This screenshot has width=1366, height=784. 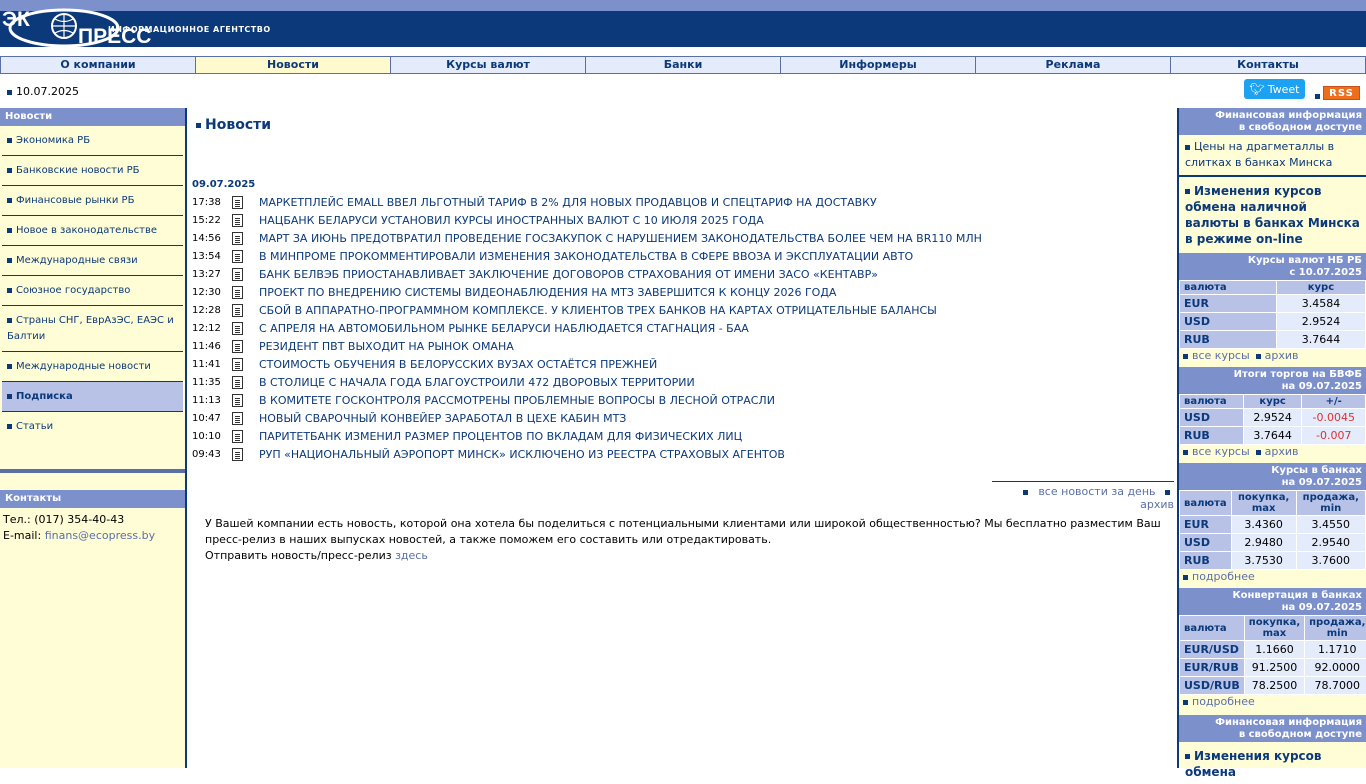 I want to click on menu-ads: Реклама, so click(x=1073, y=65).